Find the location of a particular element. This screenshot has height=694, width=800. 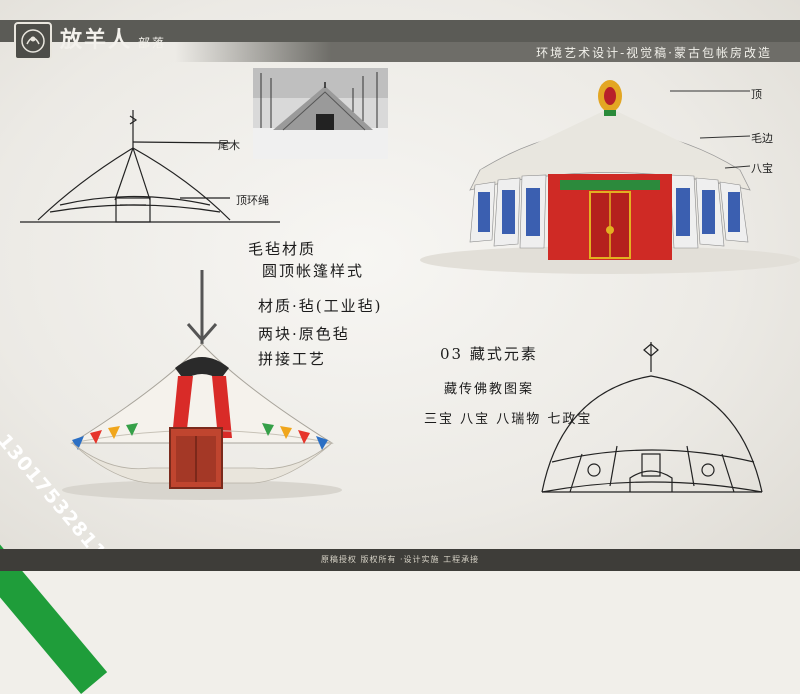

annotation-sketch1-mid: 顶环绳 is located at coordinates (252, 200).